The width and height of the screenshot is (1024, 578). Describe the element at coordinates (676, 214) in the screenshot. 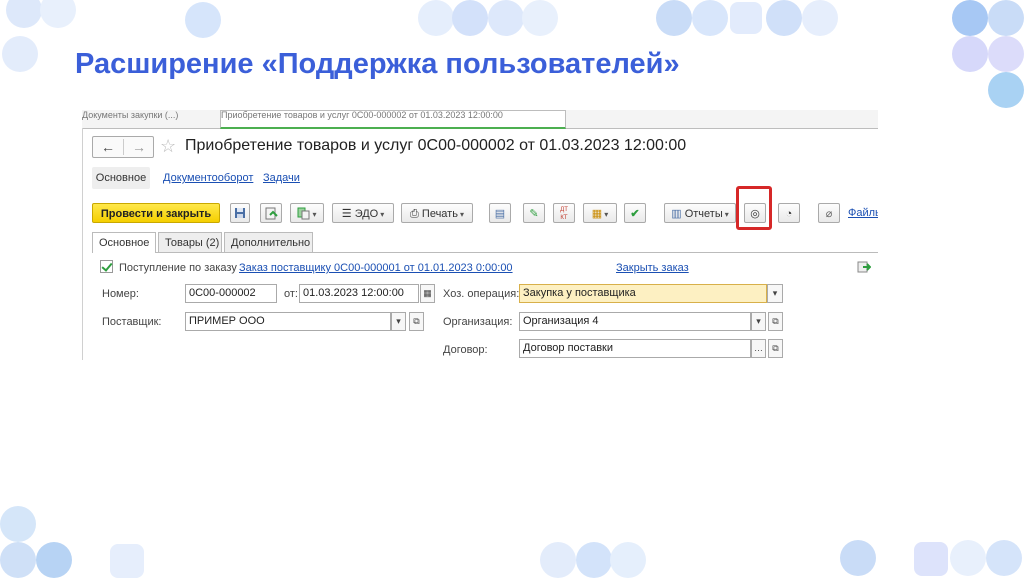

I see `reports-icon: ▥` at that location.